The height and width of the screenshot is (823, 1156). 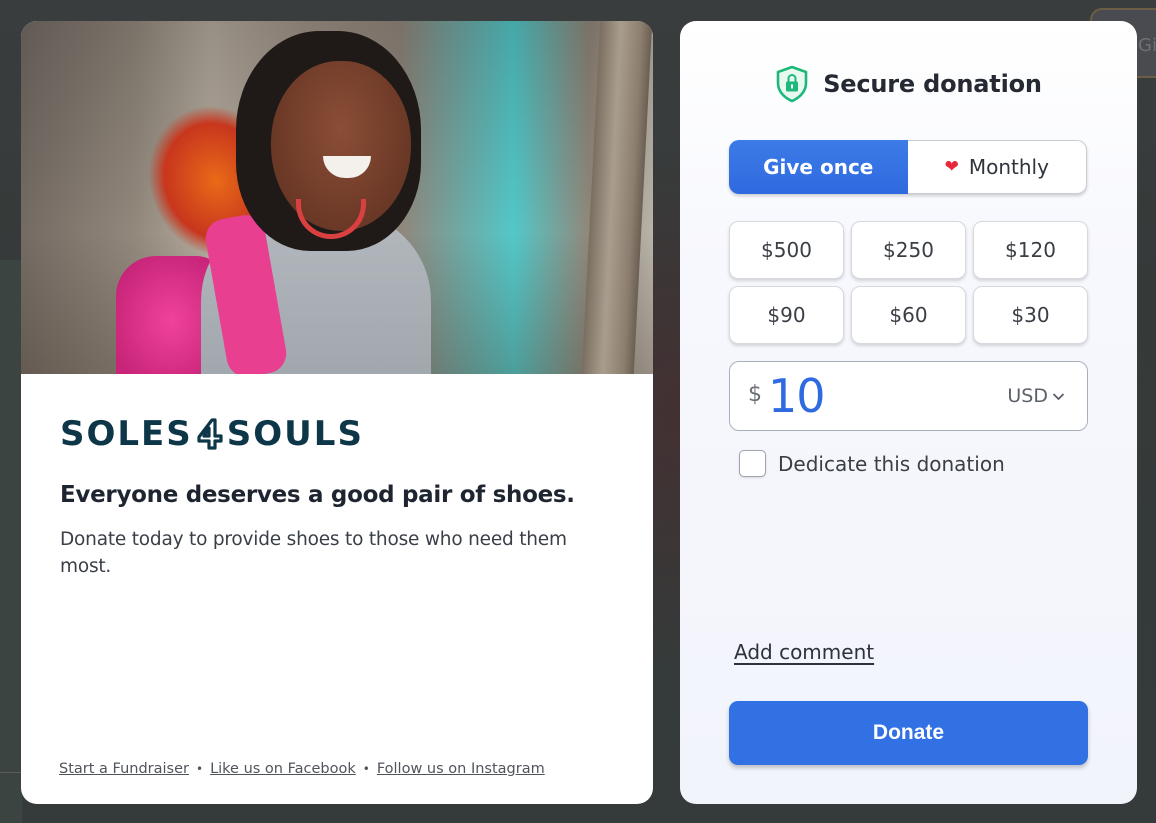 What do you see at coordinates (804, 652) in the screenshot?
I see `add-comment-link: Add comment` at bounding box center [804, 652].